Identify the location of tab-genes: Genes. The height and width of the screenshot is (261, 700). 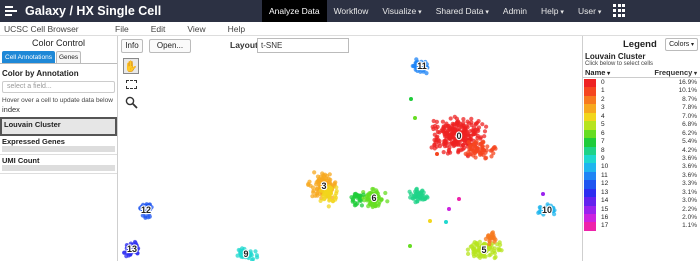
(68, 57).